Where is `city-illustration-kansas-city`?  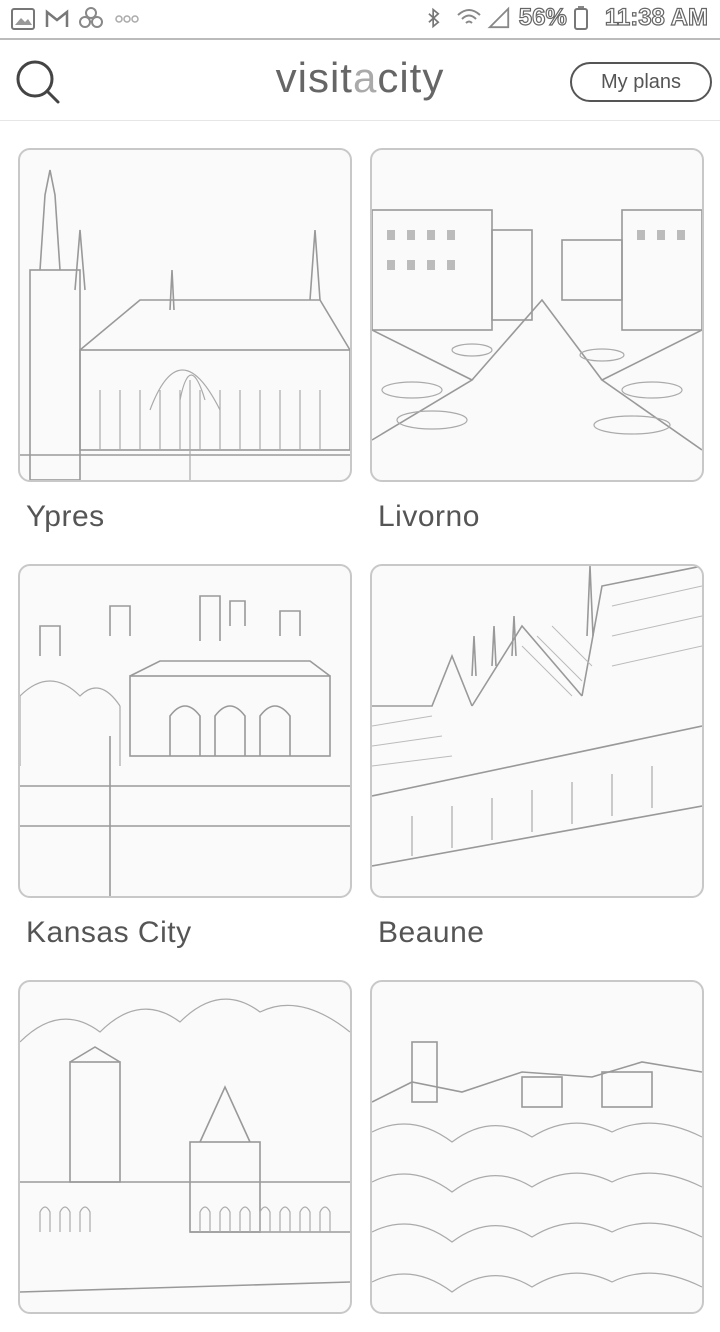 city-illustration-kansas-city is located at coordinates (185, 745).